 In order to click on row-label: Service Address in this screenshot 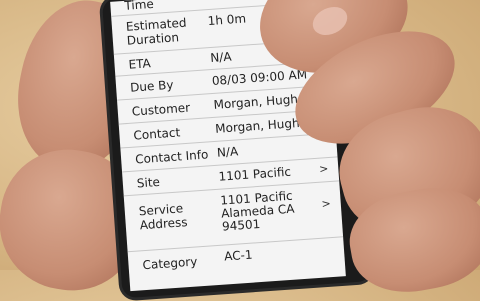, I will do `click(163, 217)`.